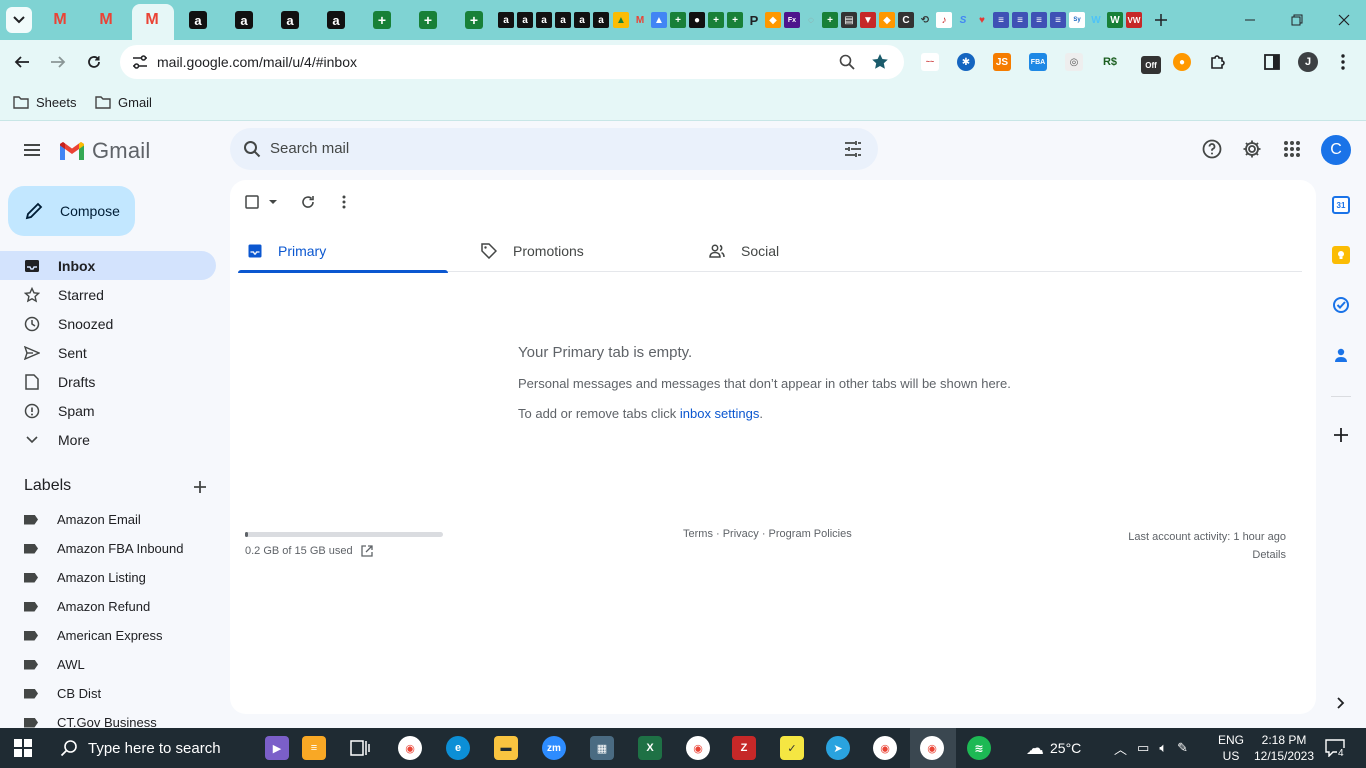 The height and width of the screenshot is (768, 1366). What do you see at coordinates (23, 748) in the screenshot?
I see `windows-start-icon` at bounding box center [23, 748].